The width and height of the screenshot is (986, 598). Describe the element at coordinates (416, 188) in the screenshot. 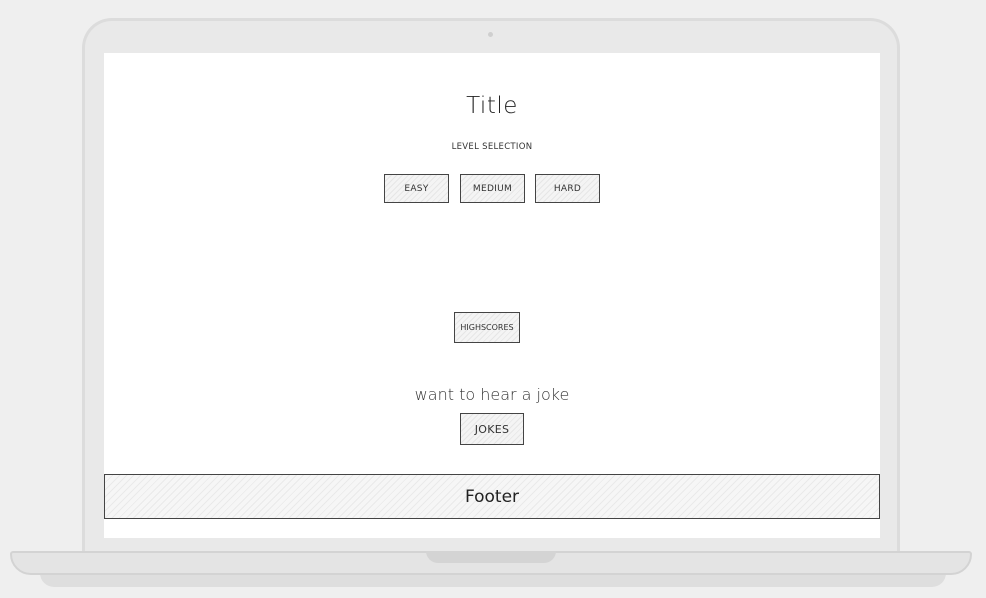

I see `easy-button: EASY` at that location.